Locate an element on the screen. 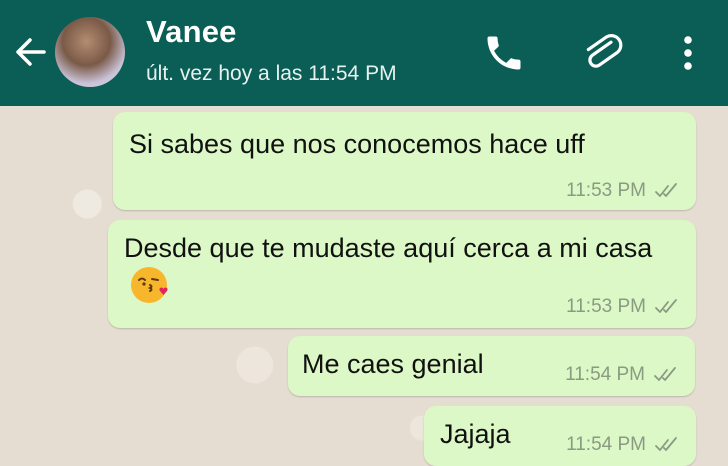  kissing-face-emoji is located at coordinates (149, 285).